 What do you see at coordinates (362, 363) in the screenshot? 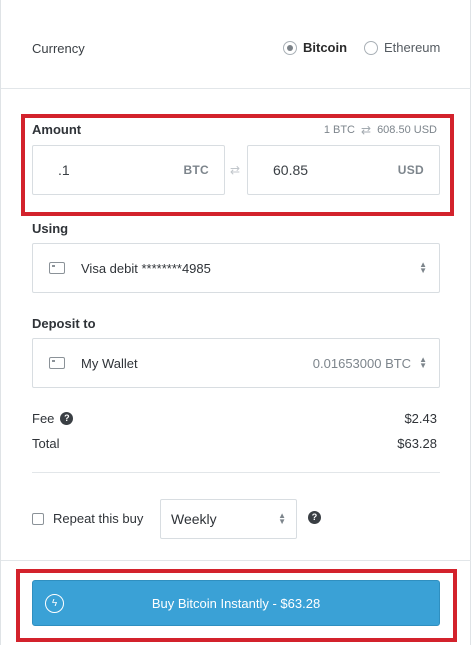
I see `wallet-balance: 0.01653000 BTC` at bounding box center [362, 363].